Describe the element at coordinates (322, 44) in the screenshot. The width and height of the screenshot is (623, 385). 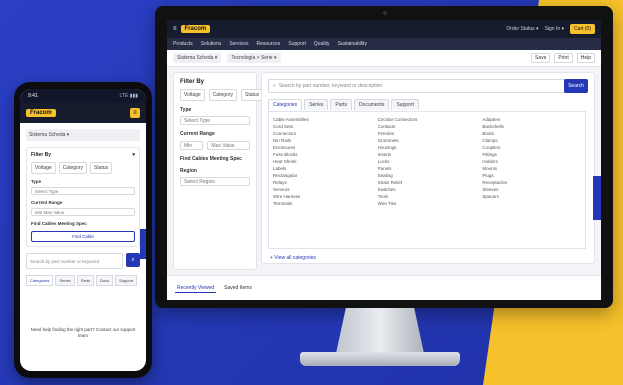
I see `nav-quality: Quality` at that location.